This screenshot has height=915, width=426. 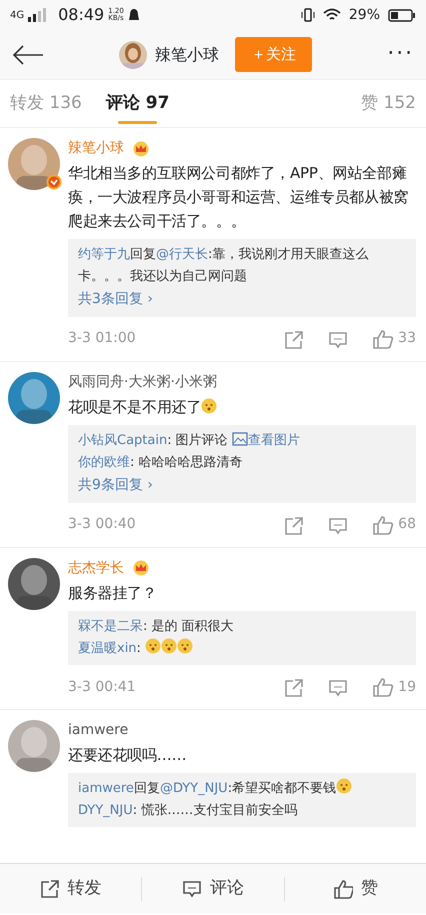 I want to click on like-button: 19, so click(x=394, y=687).